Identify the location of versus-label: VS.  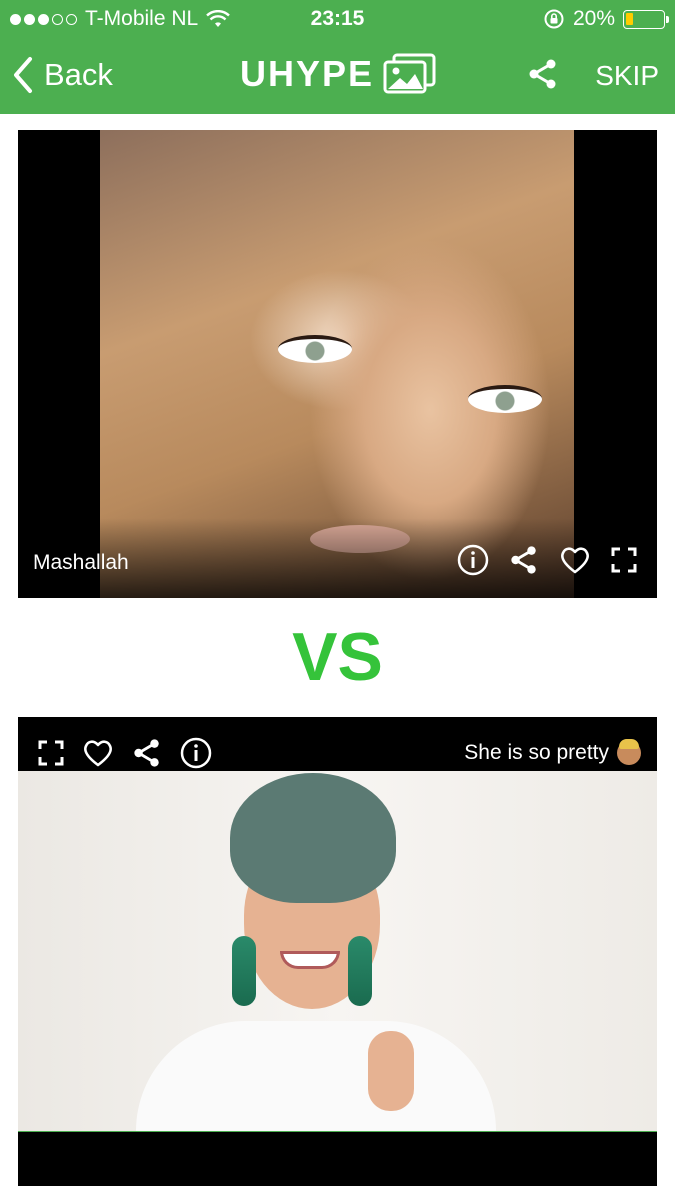
(337, 657).